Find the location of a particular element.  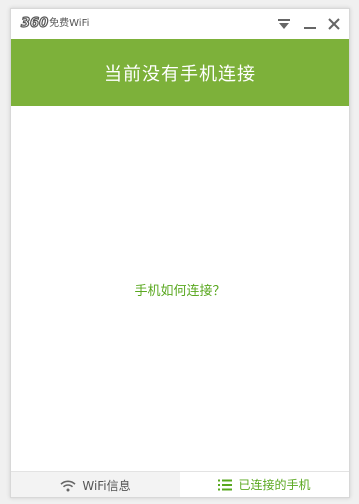

banner-title: 当前没有手机连接 is located at coordinates (180, 74).